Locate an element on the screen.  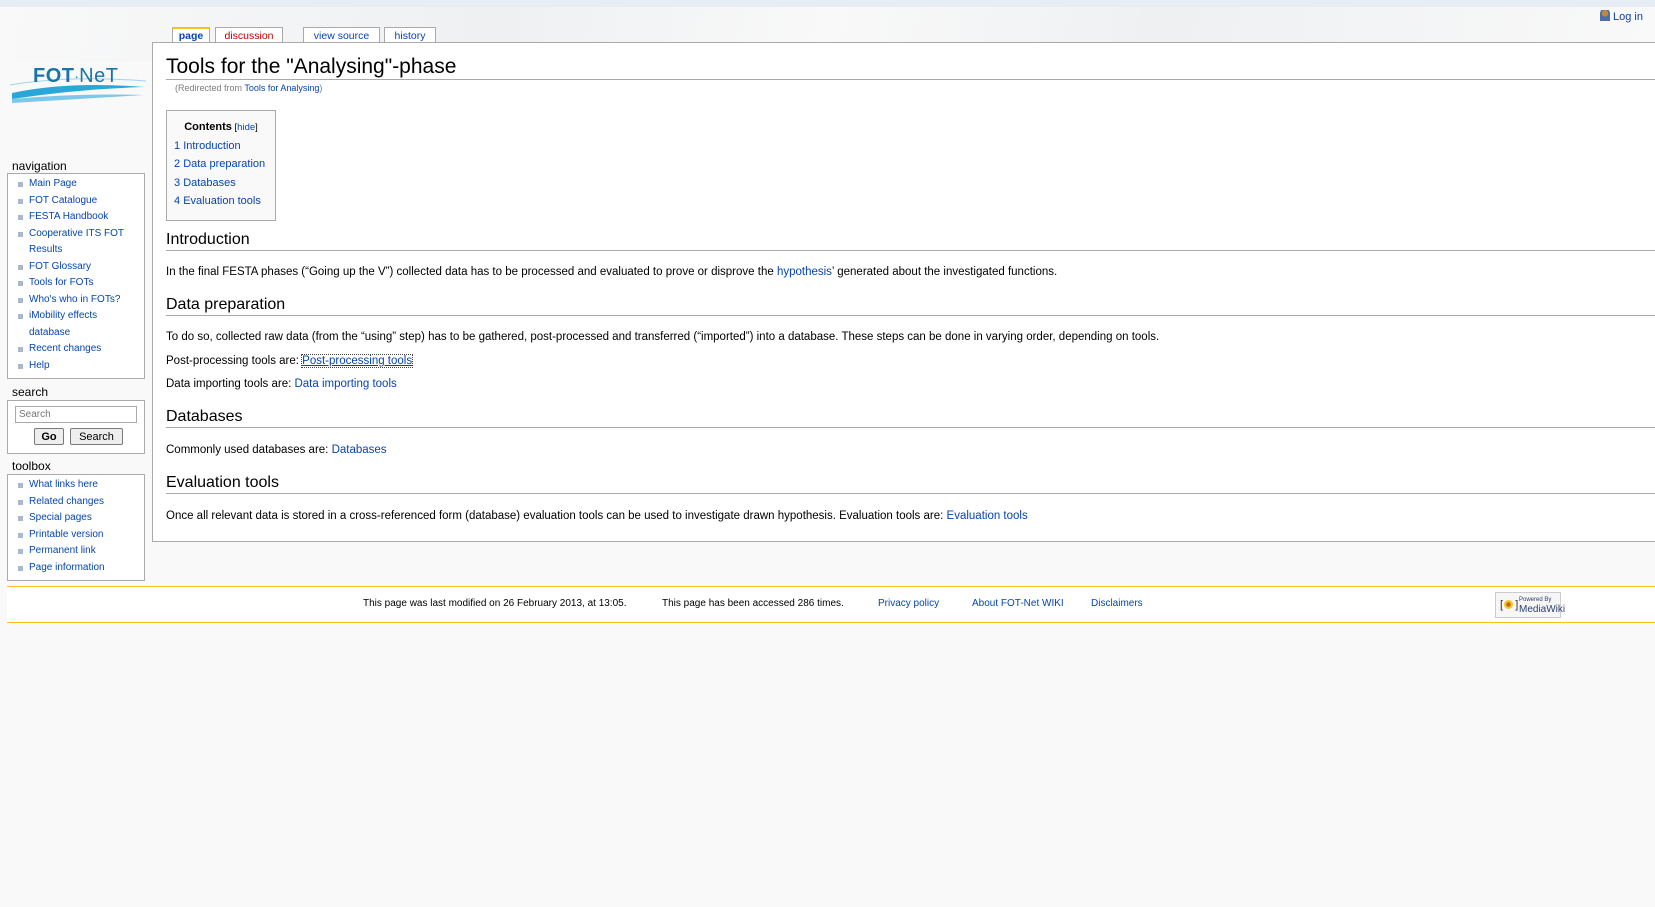
nav-item-fot-glossary: FOT Glossary is located at coordinates (78, 267).